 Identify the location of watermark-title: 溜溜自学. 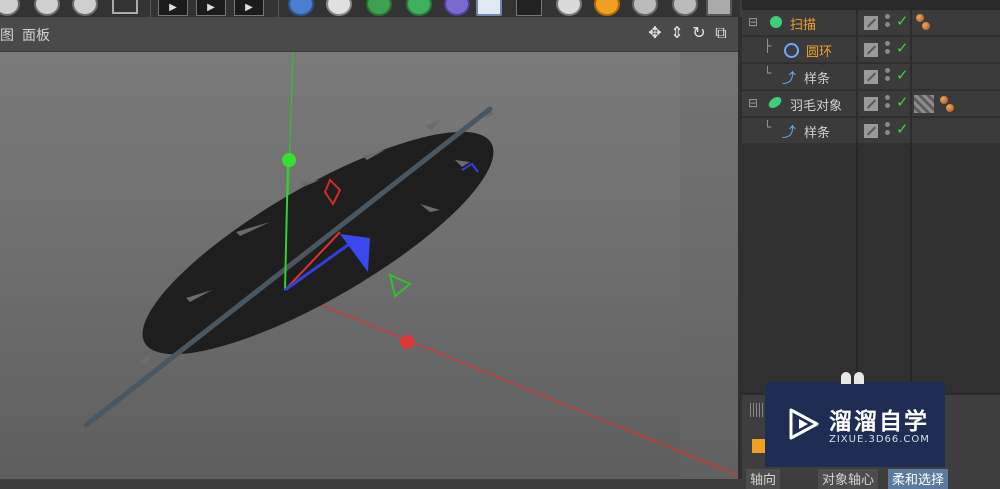
(879, 422).